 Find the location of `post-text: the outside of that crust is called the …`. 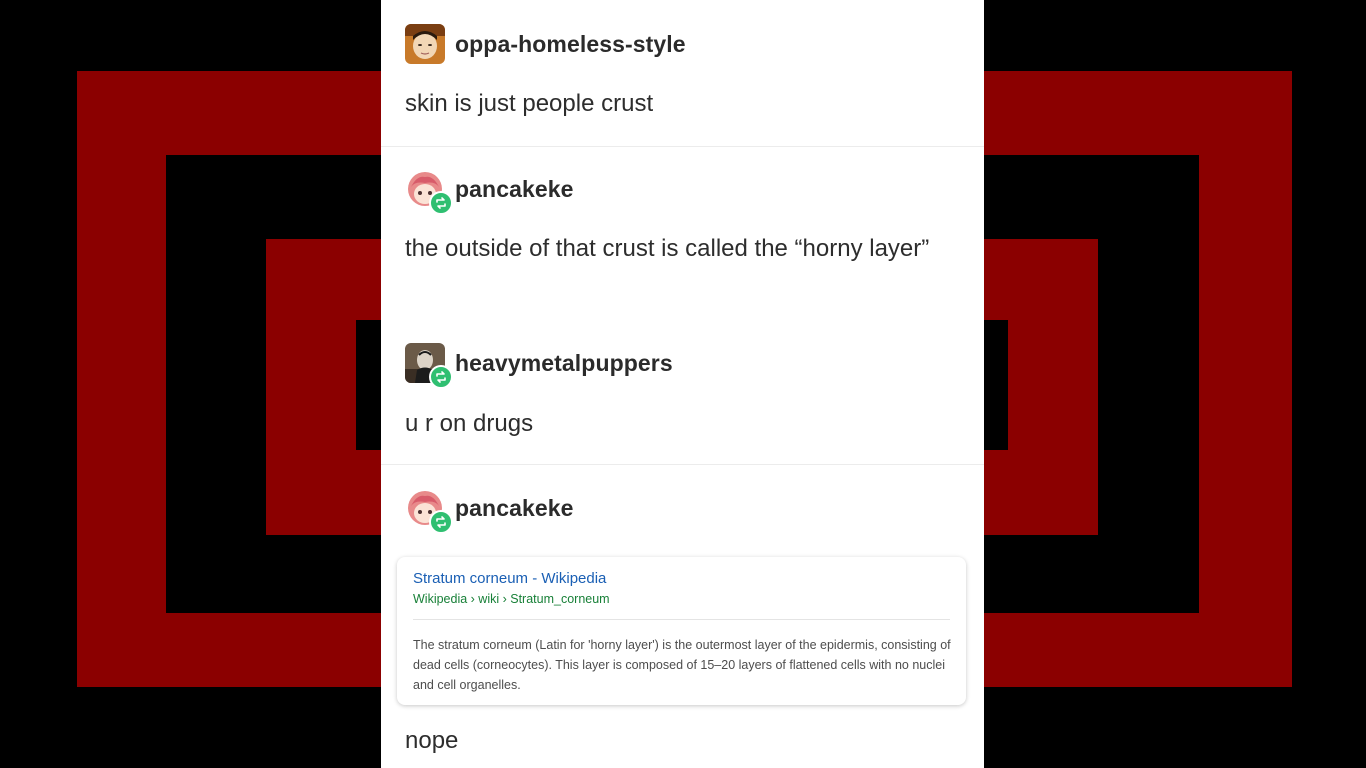

post-text: the outside of that crust is called the … is located at coordinates (667, 248).